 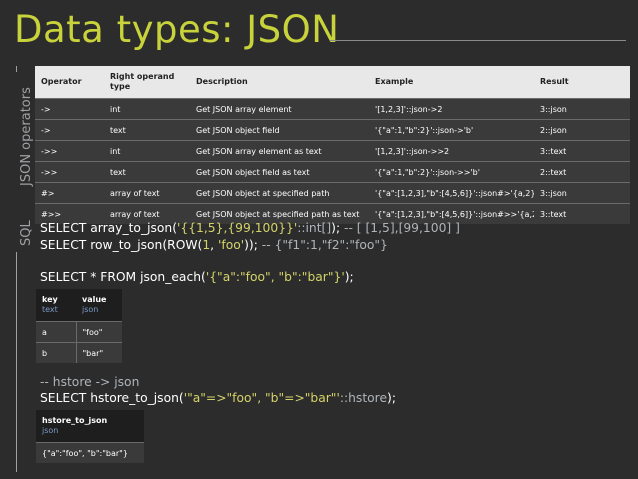 What do you see at coordinates (451, 130) in the screenshot?
I see `cell-example: '{"a":1,"b":2}'::json->'b'` at bounding box center [451, 130].